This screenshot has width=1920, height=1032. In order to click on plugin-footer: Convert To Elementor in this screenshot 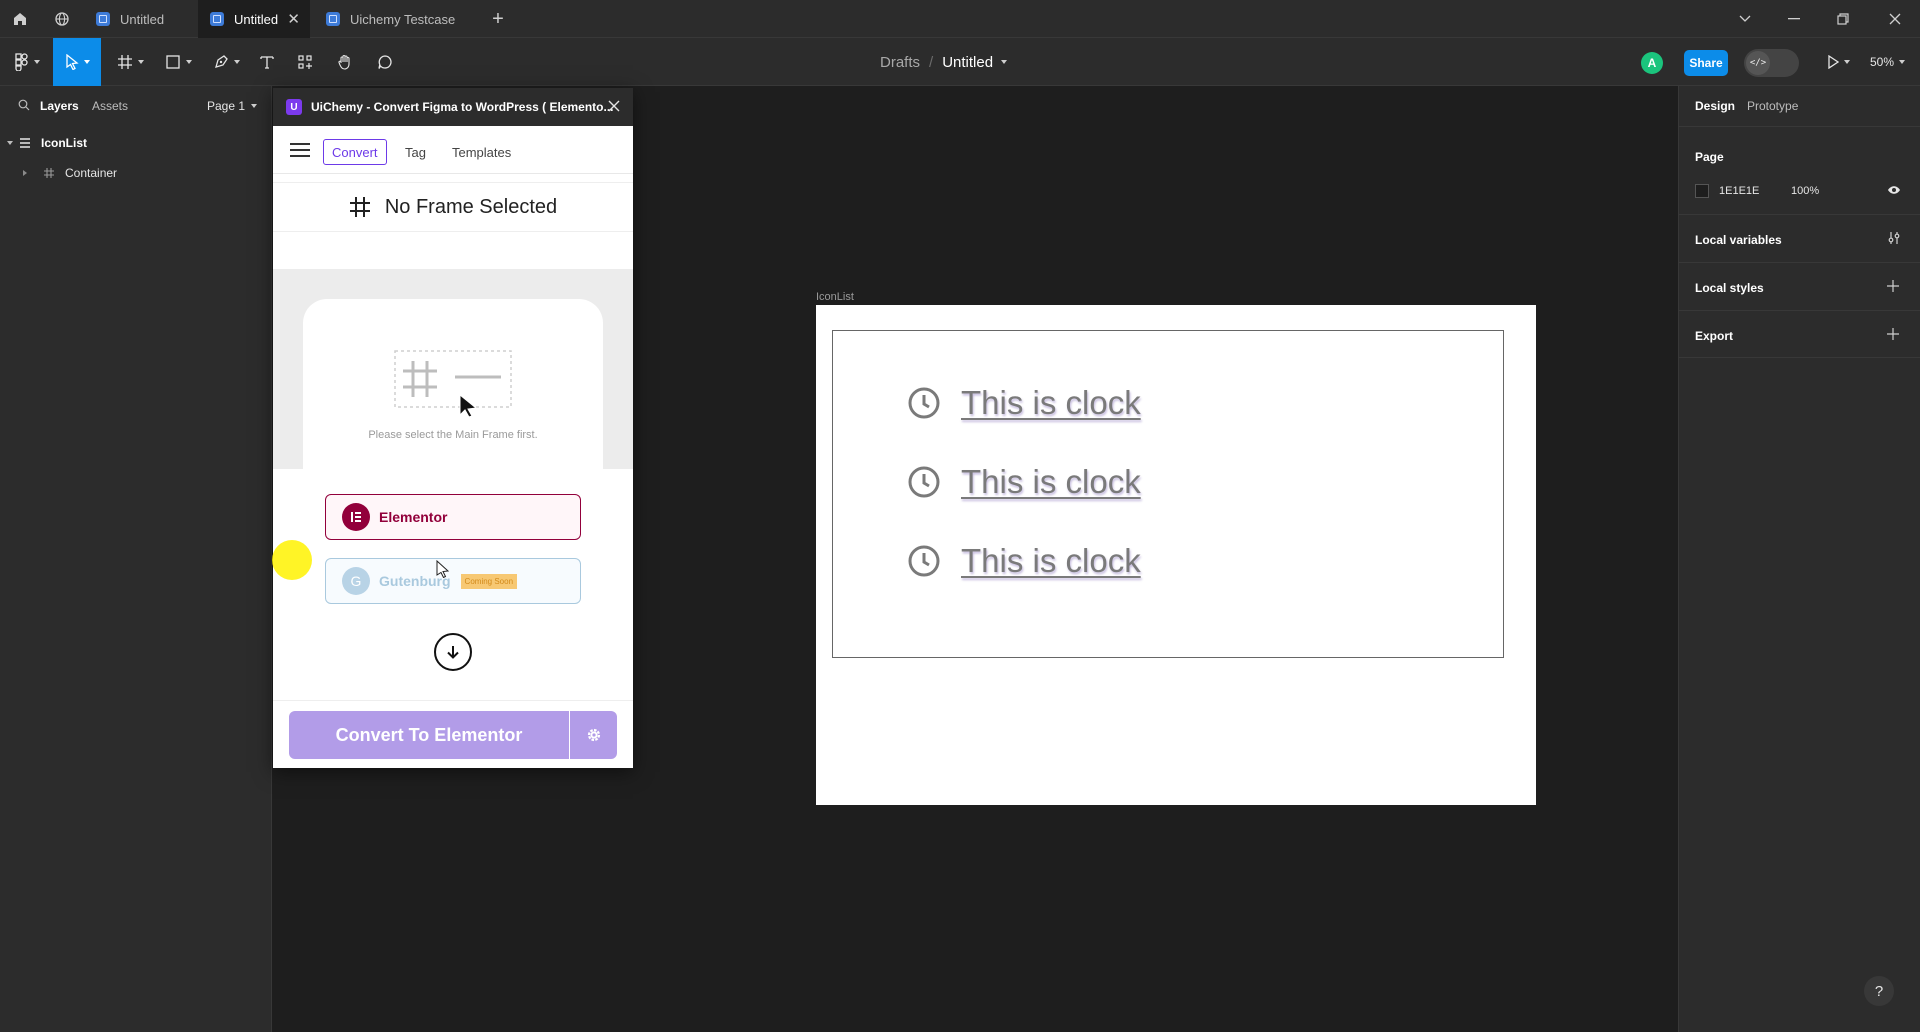, I will do `click(453, 734)`.